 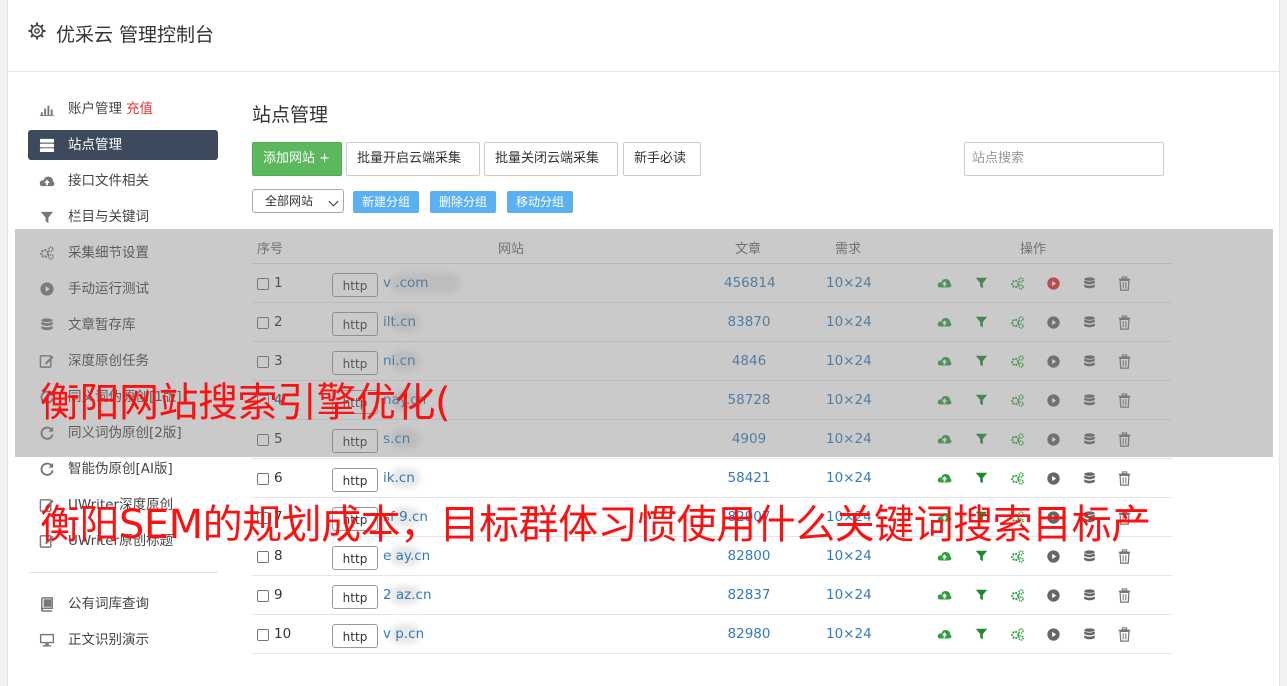 What do you see at coordinates (289, 201) in the screenshot?
I see `group-select-value: 全部网站` at bounding box center [289, 201].